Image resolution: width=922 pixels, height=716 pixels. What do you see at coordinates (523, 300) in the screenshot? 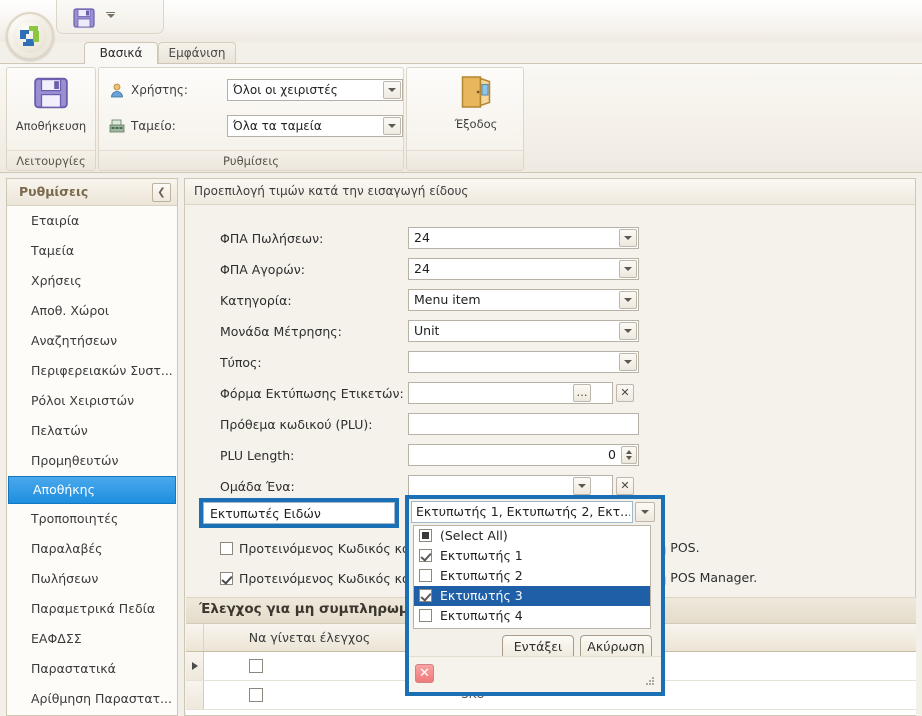
I see `field-input-2: Menu item` at bounding box center [523, 300].